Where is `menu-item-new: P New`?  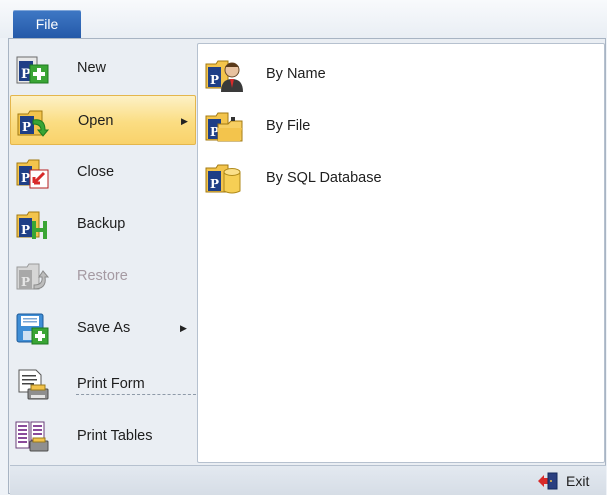 menu-item-new: P New is located at coordinates (103, 68).